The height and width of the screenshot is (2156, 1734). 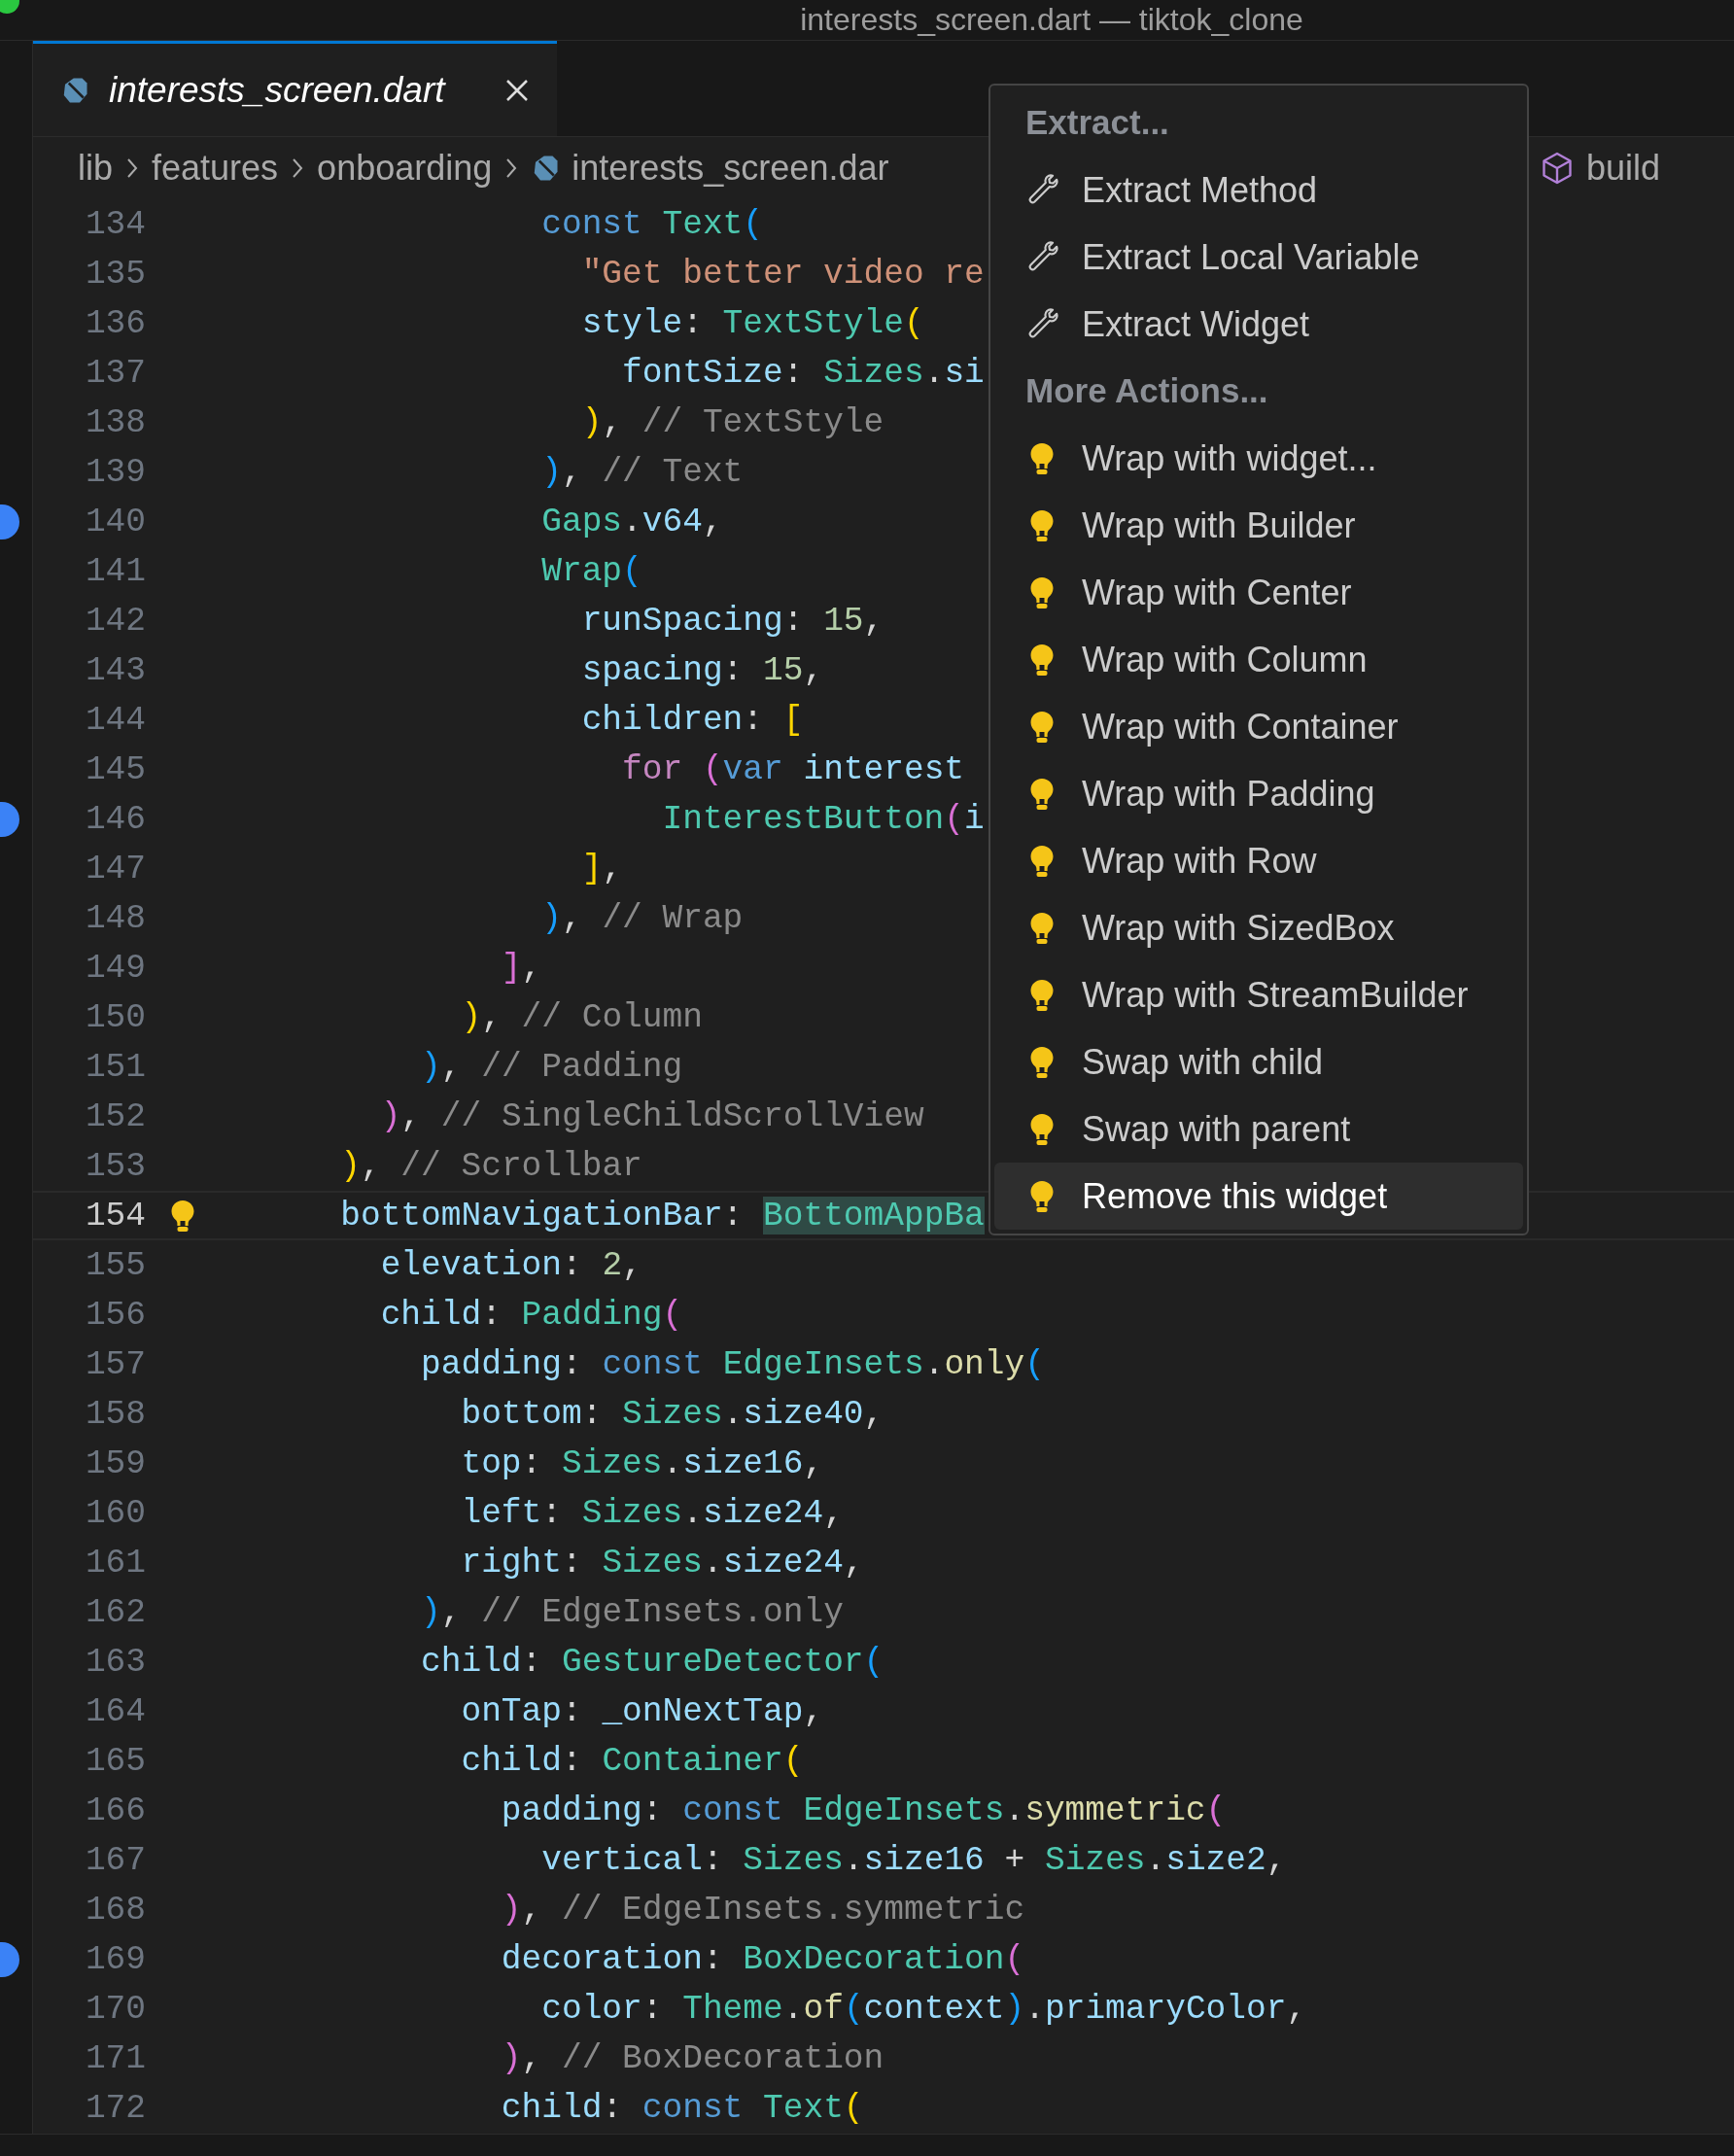 I want to click on menu-item: Wrap with StreamBuilder, so click(x=1258, y=994).